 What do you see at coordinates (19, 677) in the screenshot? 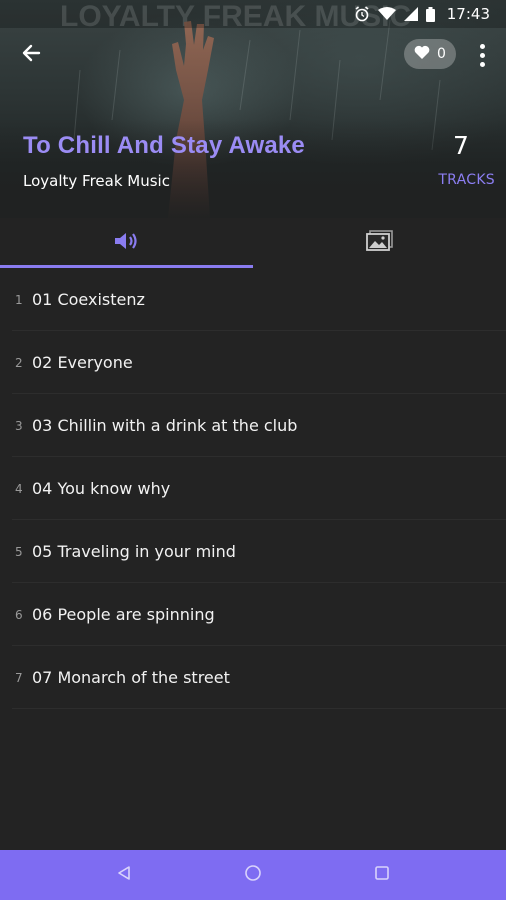
I see `track-number: 7` at bounding box center [19, 677].